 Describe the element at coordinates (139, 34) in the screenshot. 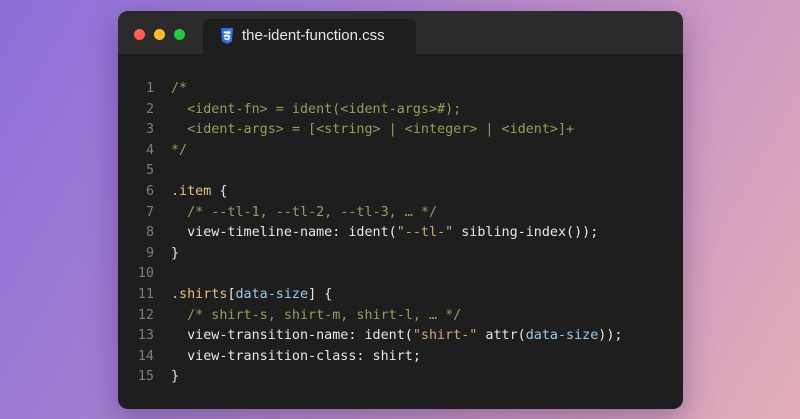

I see `close-button` at that location.